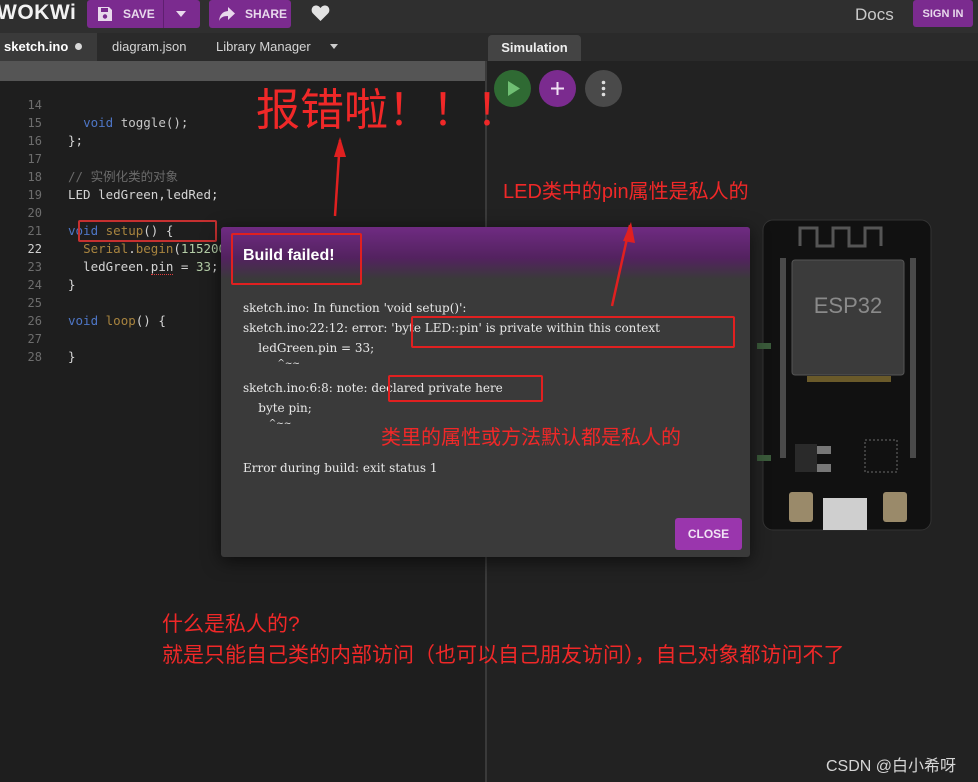 This screenshot has height=782, width=978. Describe the element at coordinates (503, 655) in the screenshot. I see `explanation-annotation: 就是只能自己类的内部访问（也可以自己朋友访问），自己对象都访问不了` at that location.